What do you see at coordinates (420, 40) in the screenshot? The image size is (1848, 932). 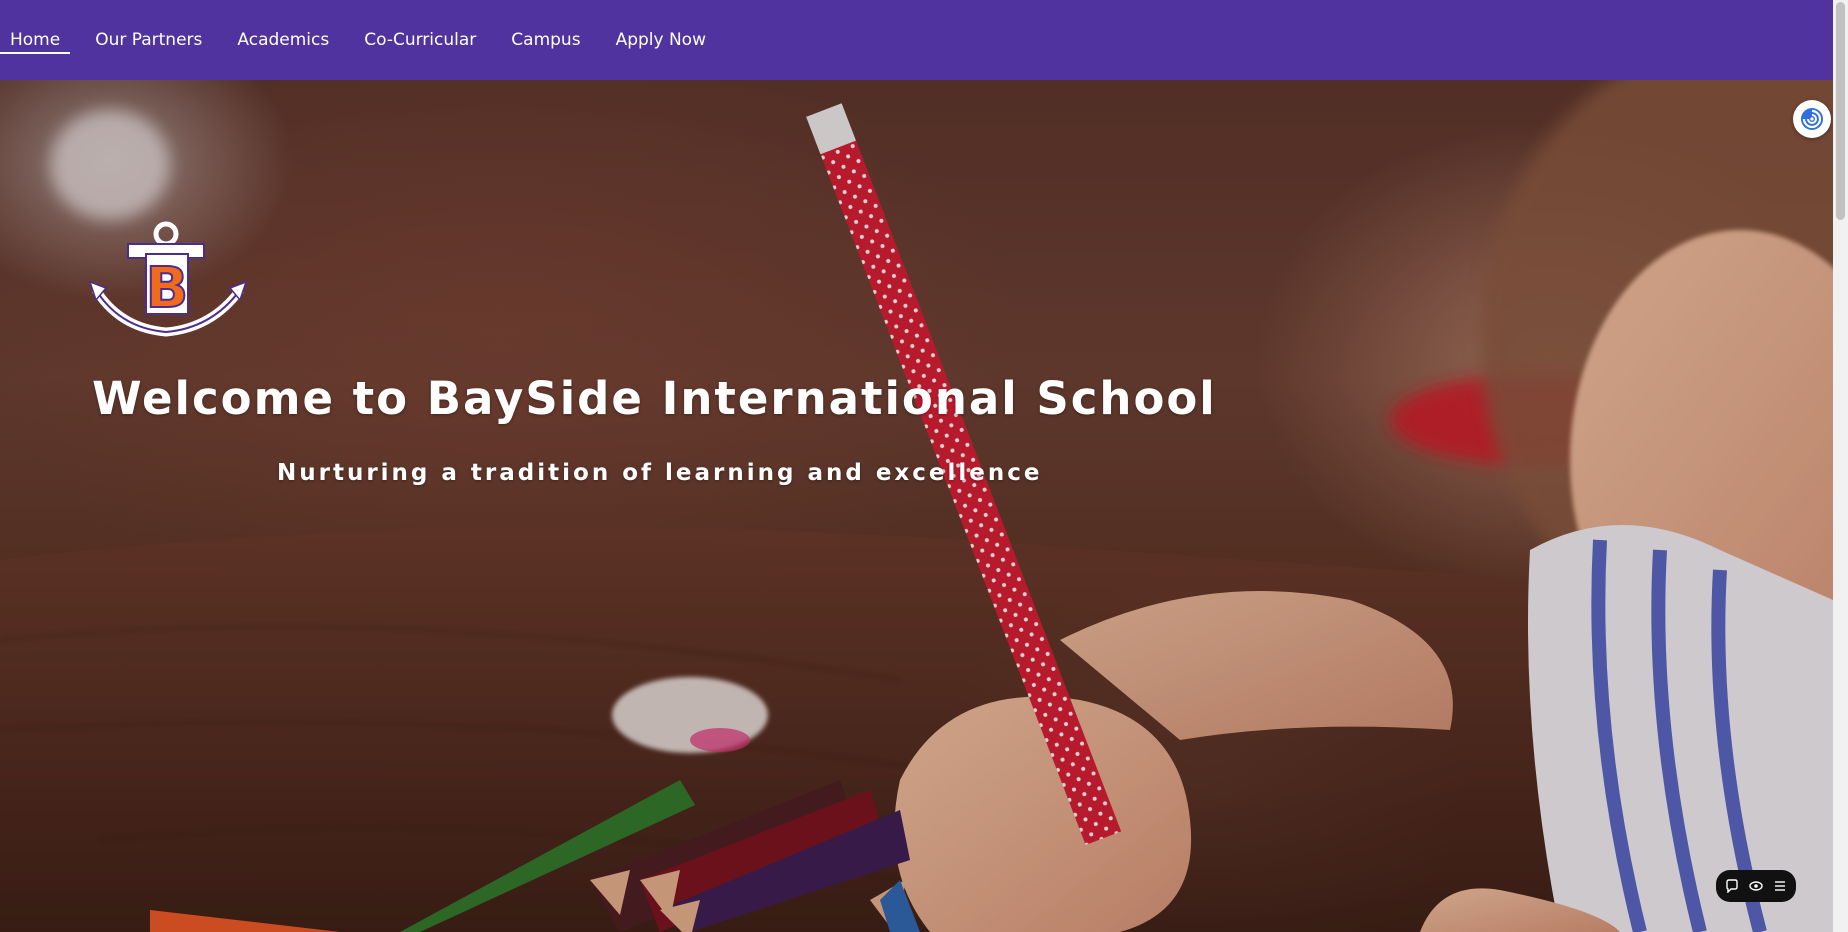 I see `nav-item-co-curricular: Co-Curricular` at bounding box center [420, 40].